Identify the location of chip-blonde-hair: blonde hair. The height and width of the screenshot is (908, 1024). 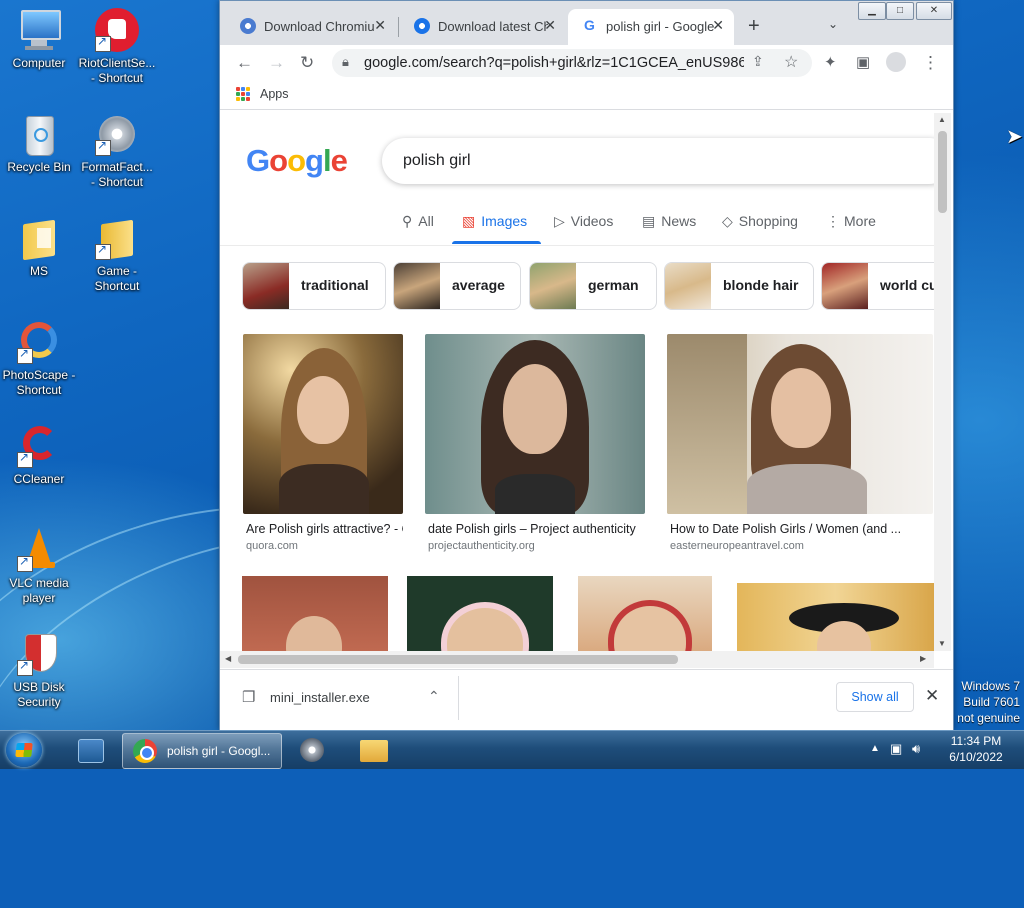
(739, 286).